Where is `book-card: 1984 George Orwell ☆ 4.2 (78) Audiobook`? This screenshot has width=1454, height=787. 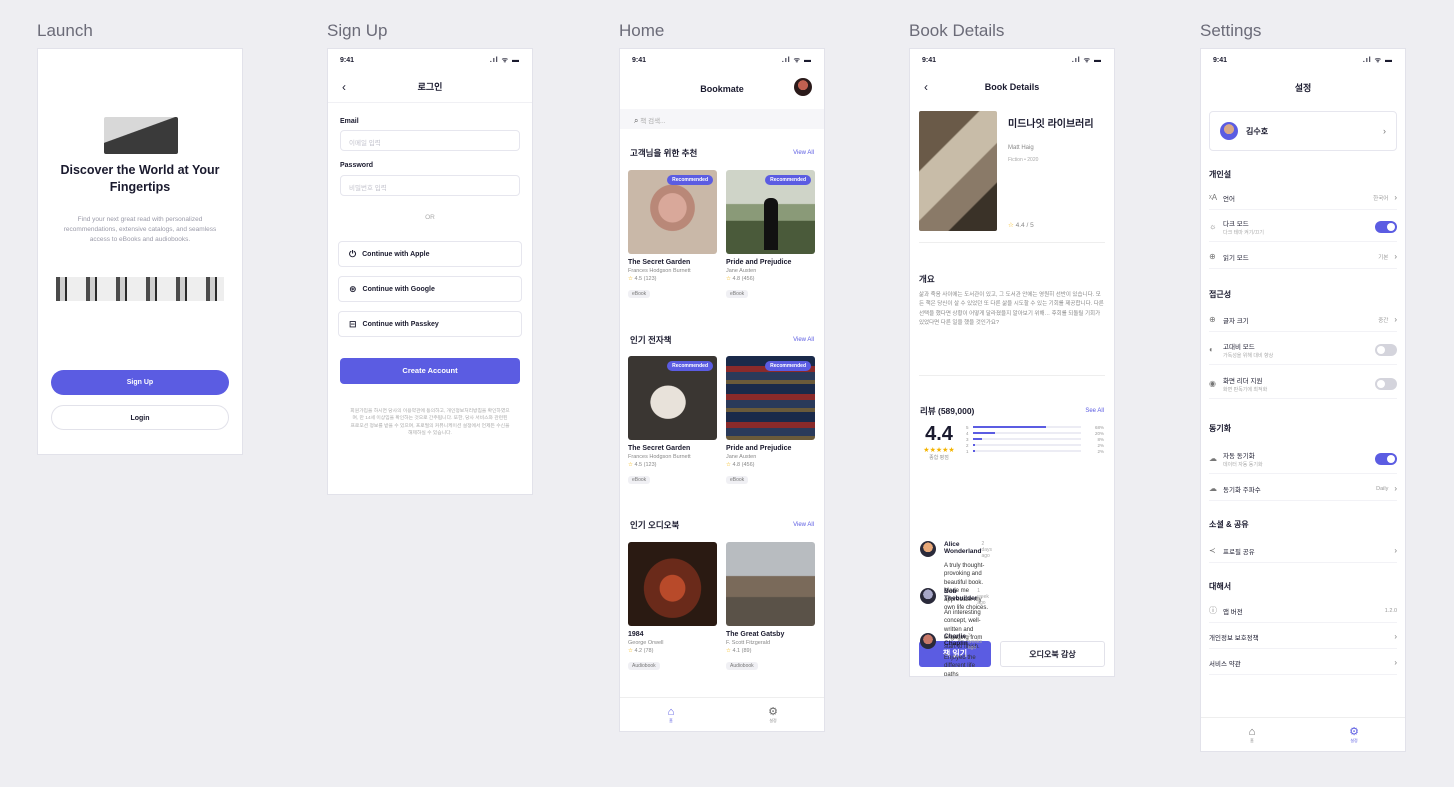
book-card: 1984 George Orwell ☆ 4.2 (78) Audiobook is located at coordinates (672, 607).